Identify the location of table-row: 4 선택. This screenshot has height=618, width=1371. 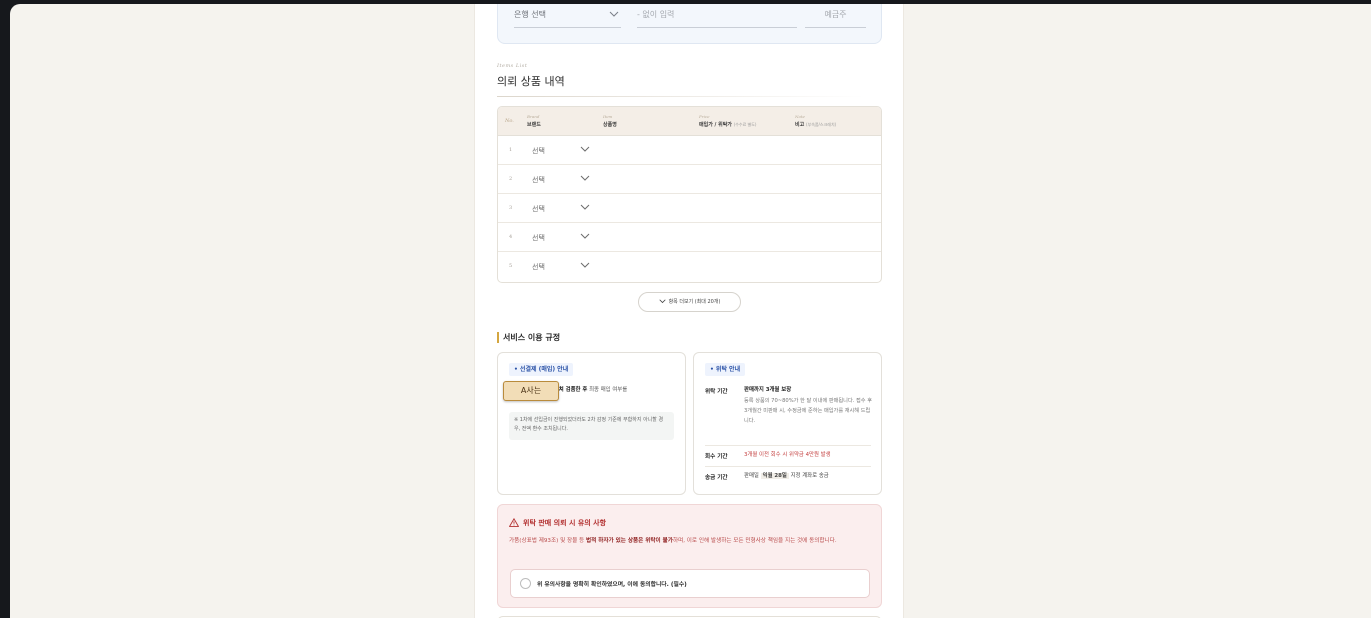
(689, 237).